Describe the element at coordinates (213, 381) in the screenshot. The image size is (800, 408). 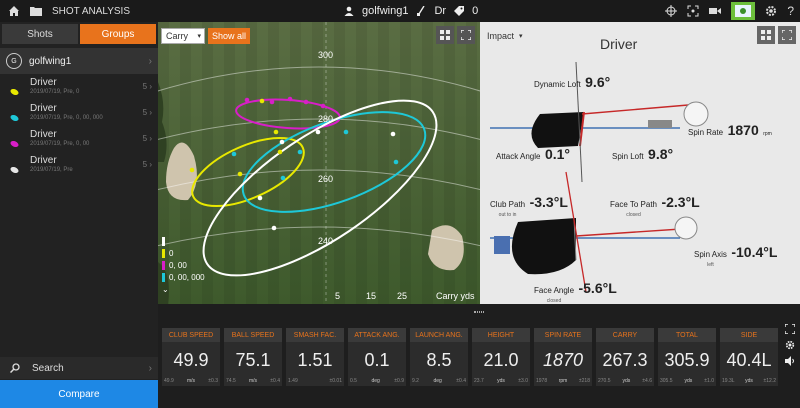
I see `stat-deviation: ±0.3` at that location.